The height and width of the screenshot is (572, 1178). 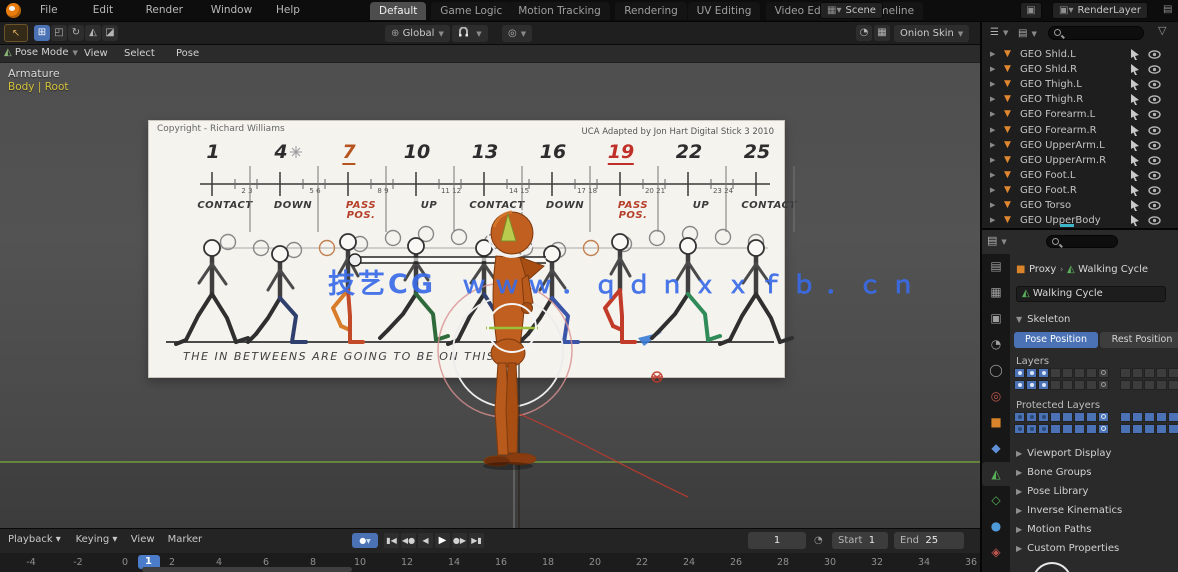 What do you see at coordinates (1067, 548) in the screenshot?
I see `panel-custom-properties: ▶ Custom Properties` at bounding box center [1067, 548].